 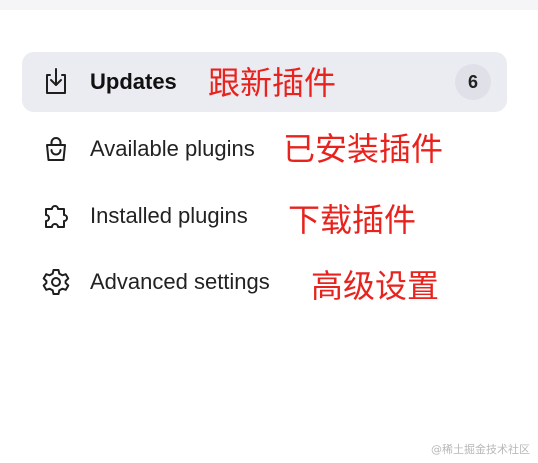 What do you see at coordinates (480, 449) in the screenshot?
I see `watermark: @稀土掘金技术社区` at bounding box center [480, 449].